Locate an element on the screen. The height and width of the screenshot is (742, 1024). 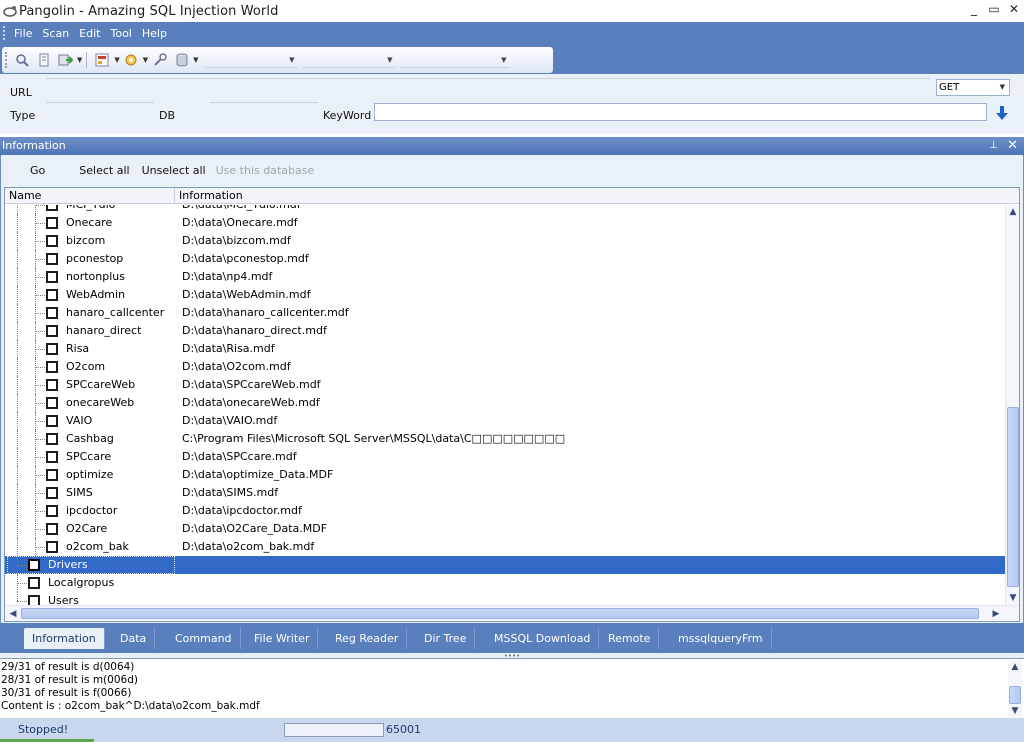
tab-command: Command is located at coordinates (204, 638).